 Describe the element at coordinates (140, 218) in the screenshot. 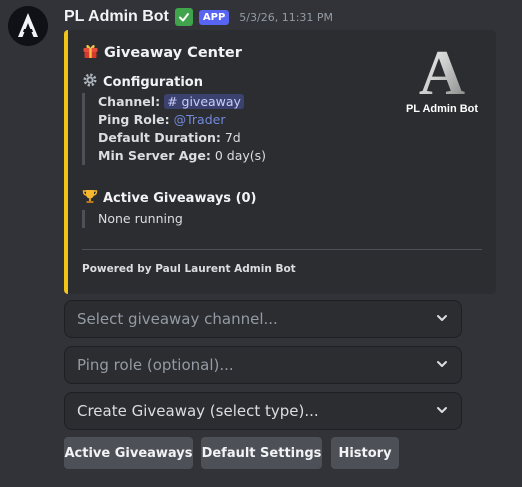

I see `active-status: None running` at that location.